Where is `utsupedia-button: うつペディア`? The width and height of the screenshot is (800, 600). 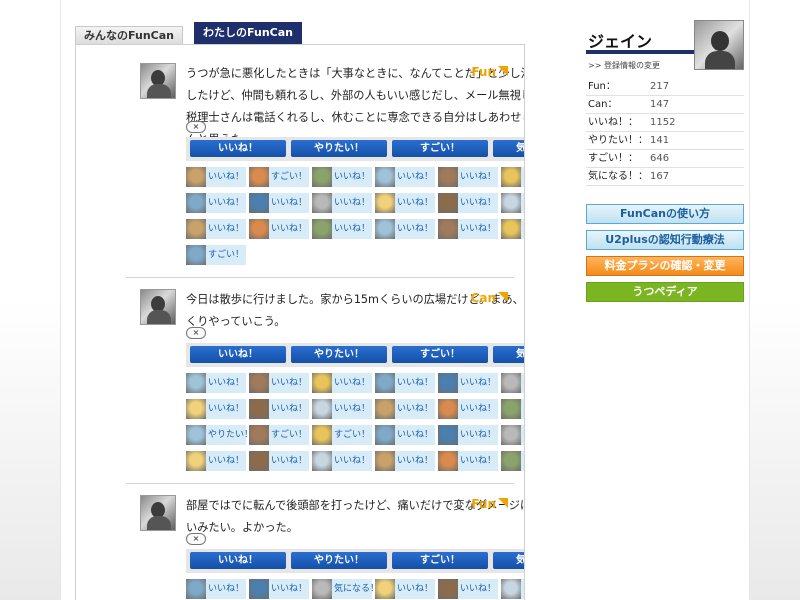
utsupedia-button: うつペディア is located at coordinates (665, 292).